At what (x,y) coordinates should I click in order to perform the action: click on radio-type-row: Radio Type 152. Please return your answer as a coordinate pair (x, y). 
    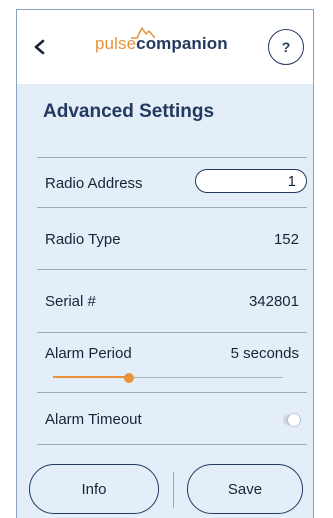
    Looking at the image, I should click on (172, 238).